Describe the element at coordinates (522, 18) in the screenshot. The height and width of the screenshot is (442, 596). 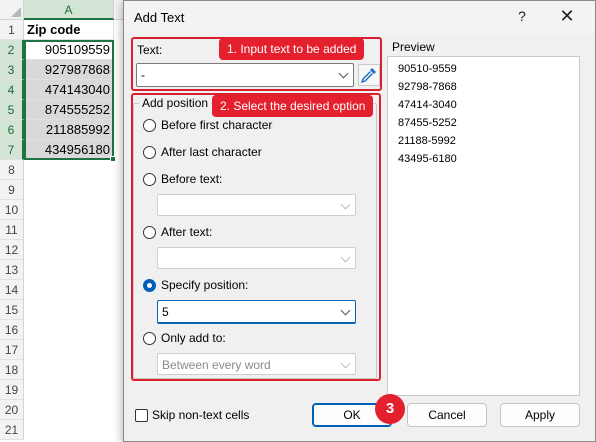
I see `help-button: ?` at that location.